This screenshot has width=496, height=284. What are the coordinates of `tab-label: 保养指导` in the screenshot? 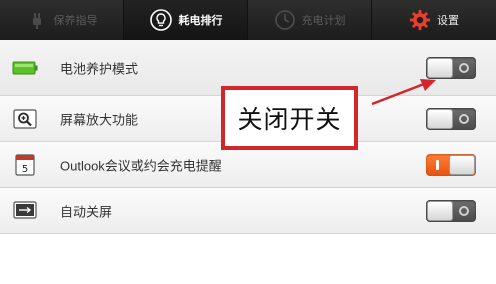 It's located at (75, 21).